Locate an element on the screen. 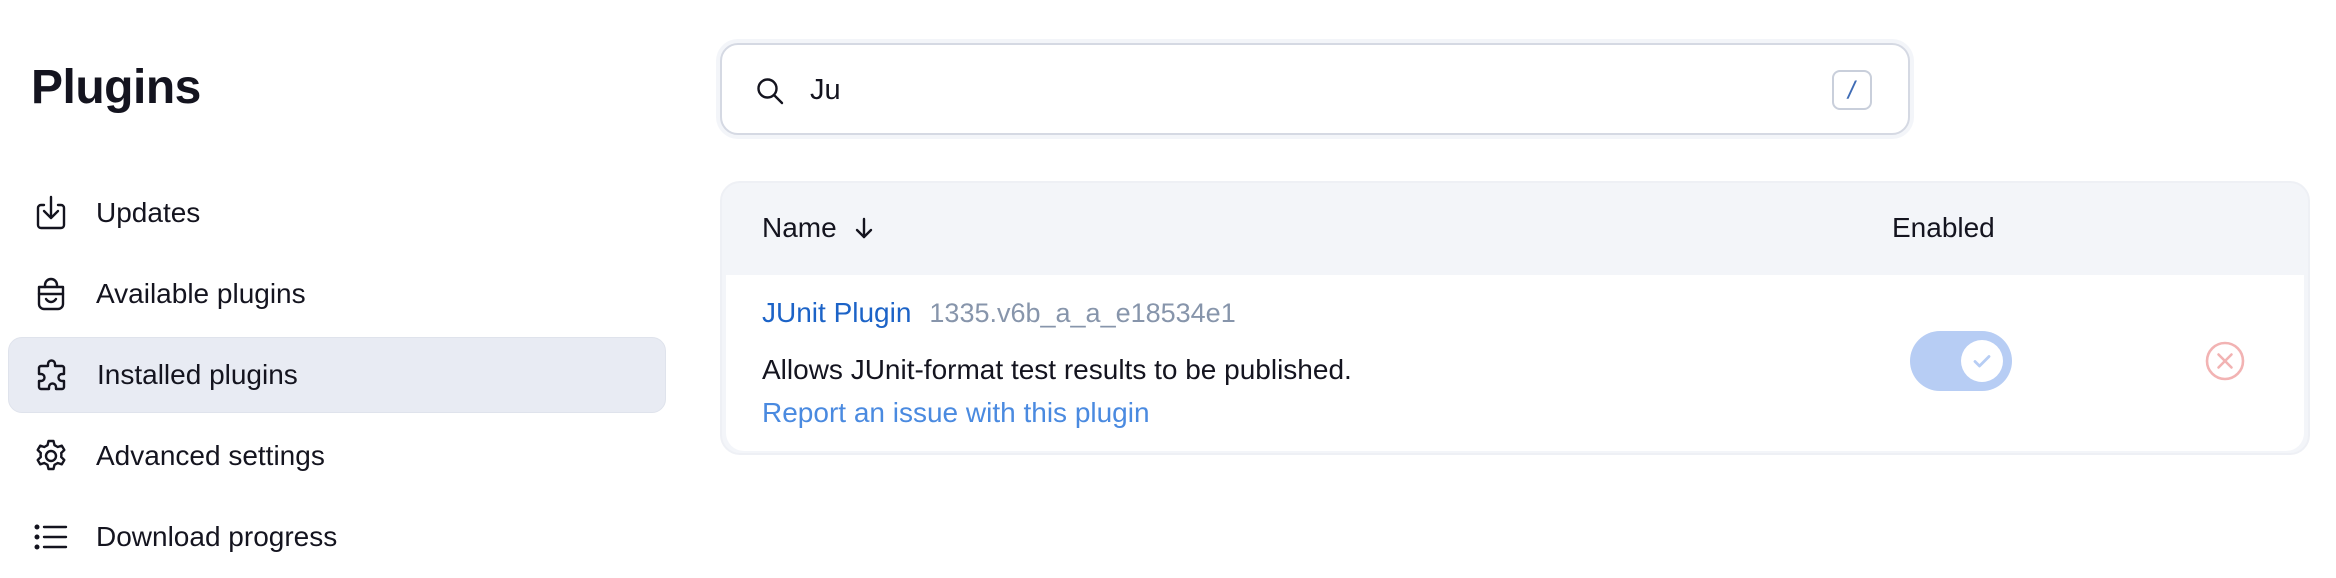  sidebar-item-updates: Updates is located at coordinates (337, 213).